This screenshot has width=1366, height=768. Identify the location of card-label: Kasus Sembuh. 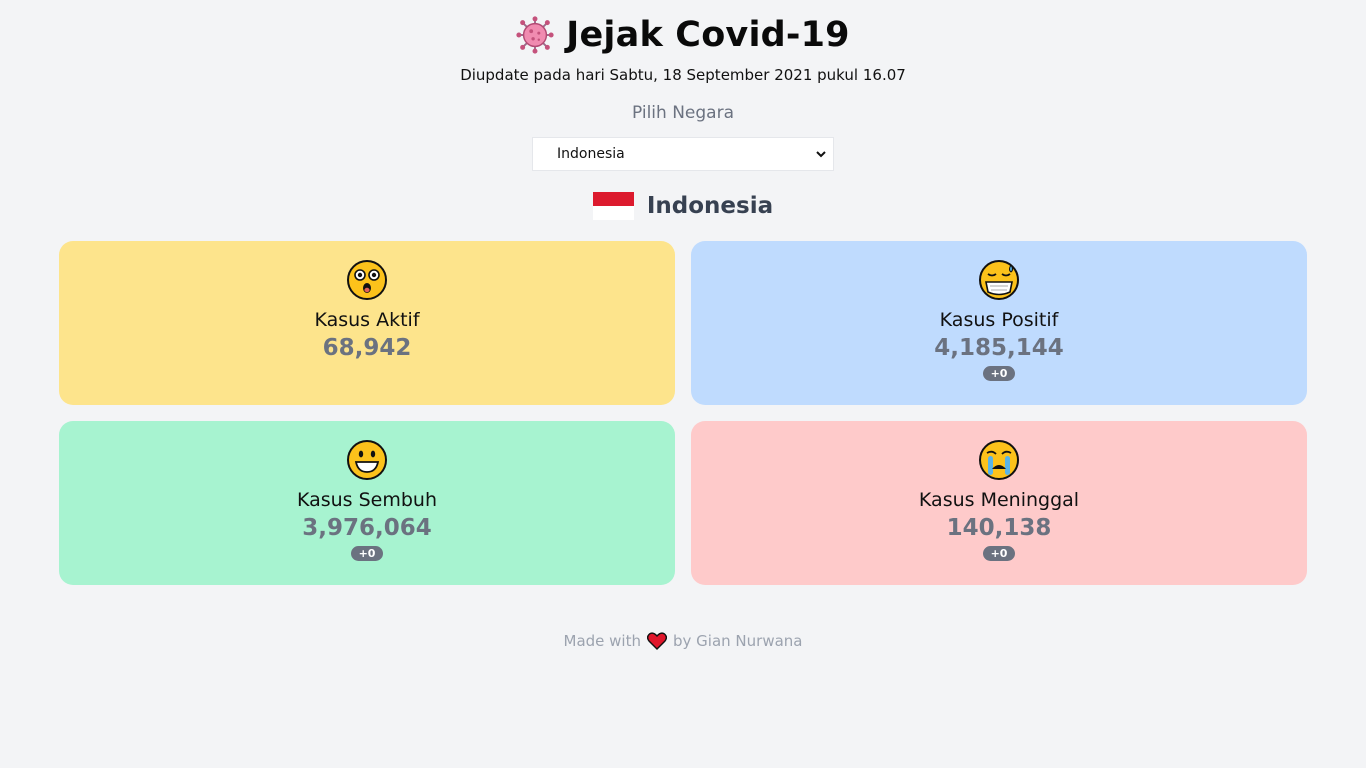
(367, 500).